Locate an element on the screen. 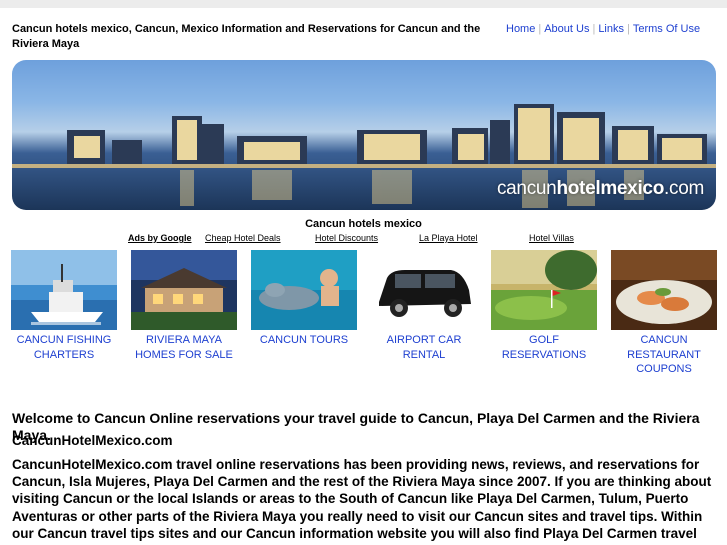  nav-home-link: Home is located at coordinates (520, 29).